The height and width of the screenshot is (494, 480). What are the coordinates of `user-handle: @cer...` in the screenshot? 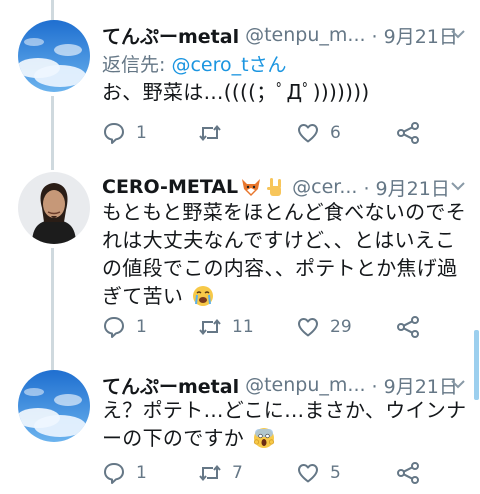 It's located at (324, 187).